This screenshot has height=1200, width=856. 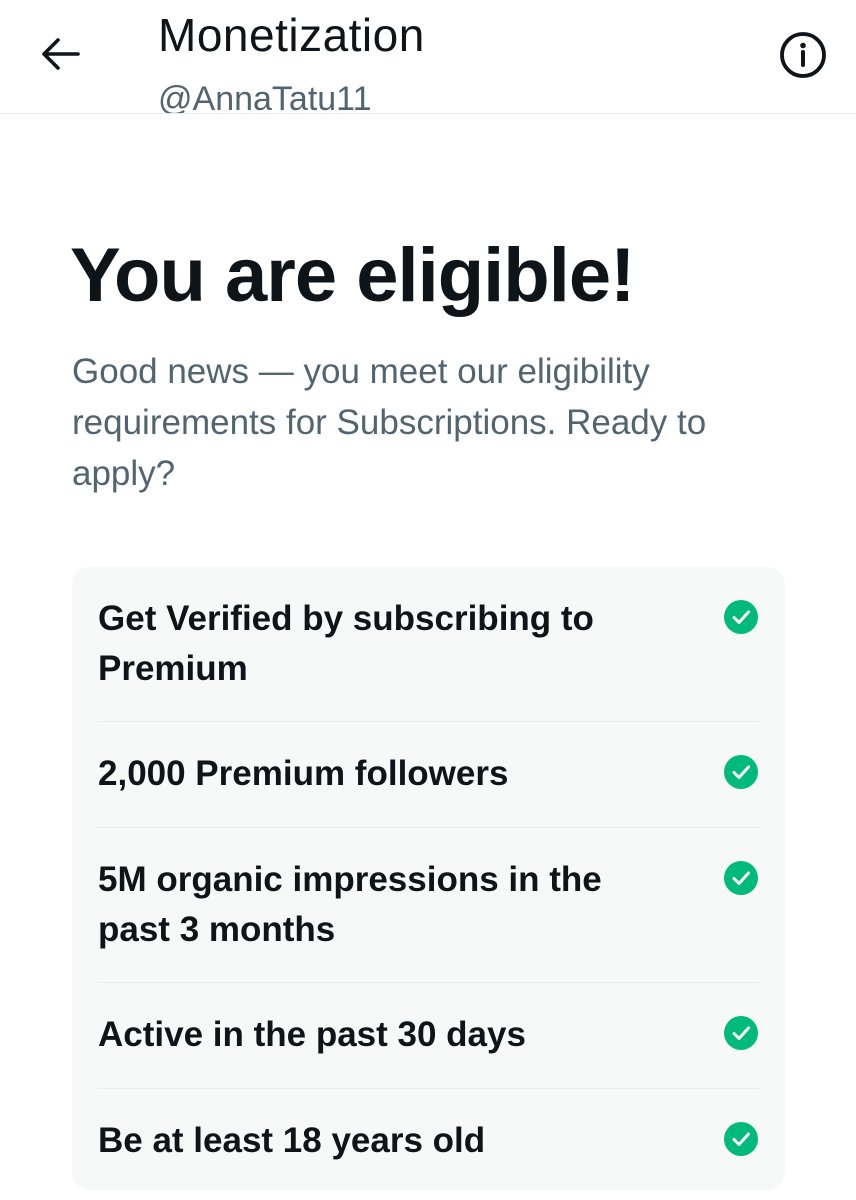 What do you see at coordinates (352, 275) in the screenshot?
I see `eligibility-heading: You are eligible!` at bounding box center [352, 275].